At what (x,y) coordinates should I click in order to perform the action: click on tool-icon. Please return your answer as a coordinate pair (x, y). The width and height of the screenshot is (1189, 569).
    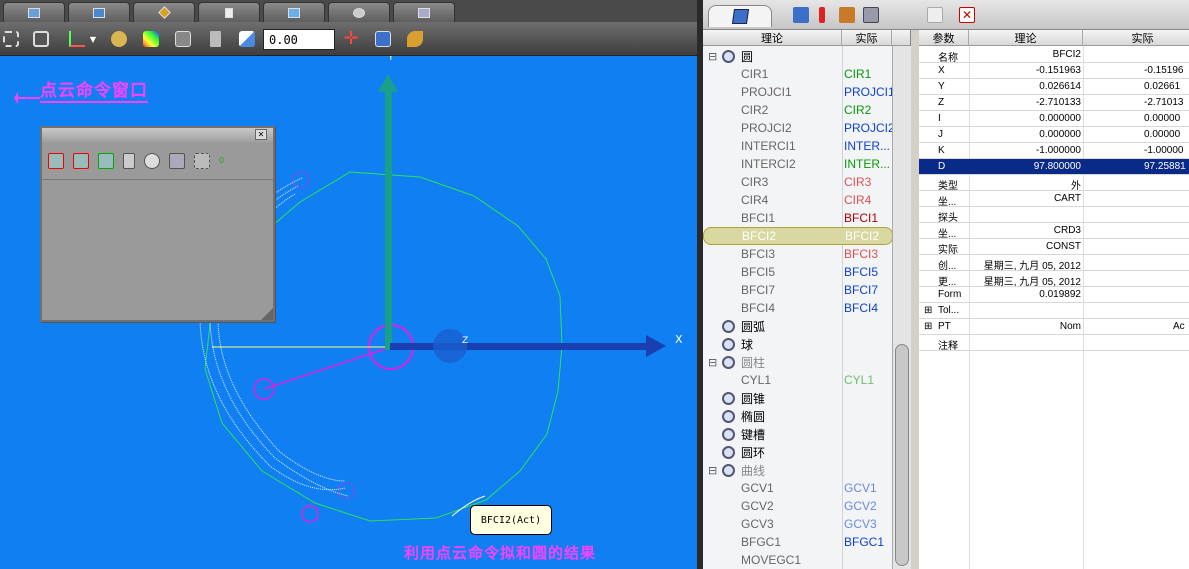
    Looking at the image, I should click on (847, 15).